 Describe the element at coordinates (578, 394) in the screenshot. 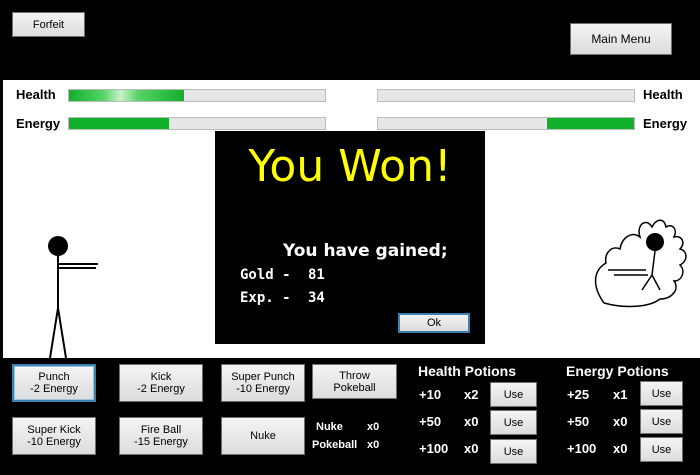

I see `energy-potion-amount: +25` at that location.